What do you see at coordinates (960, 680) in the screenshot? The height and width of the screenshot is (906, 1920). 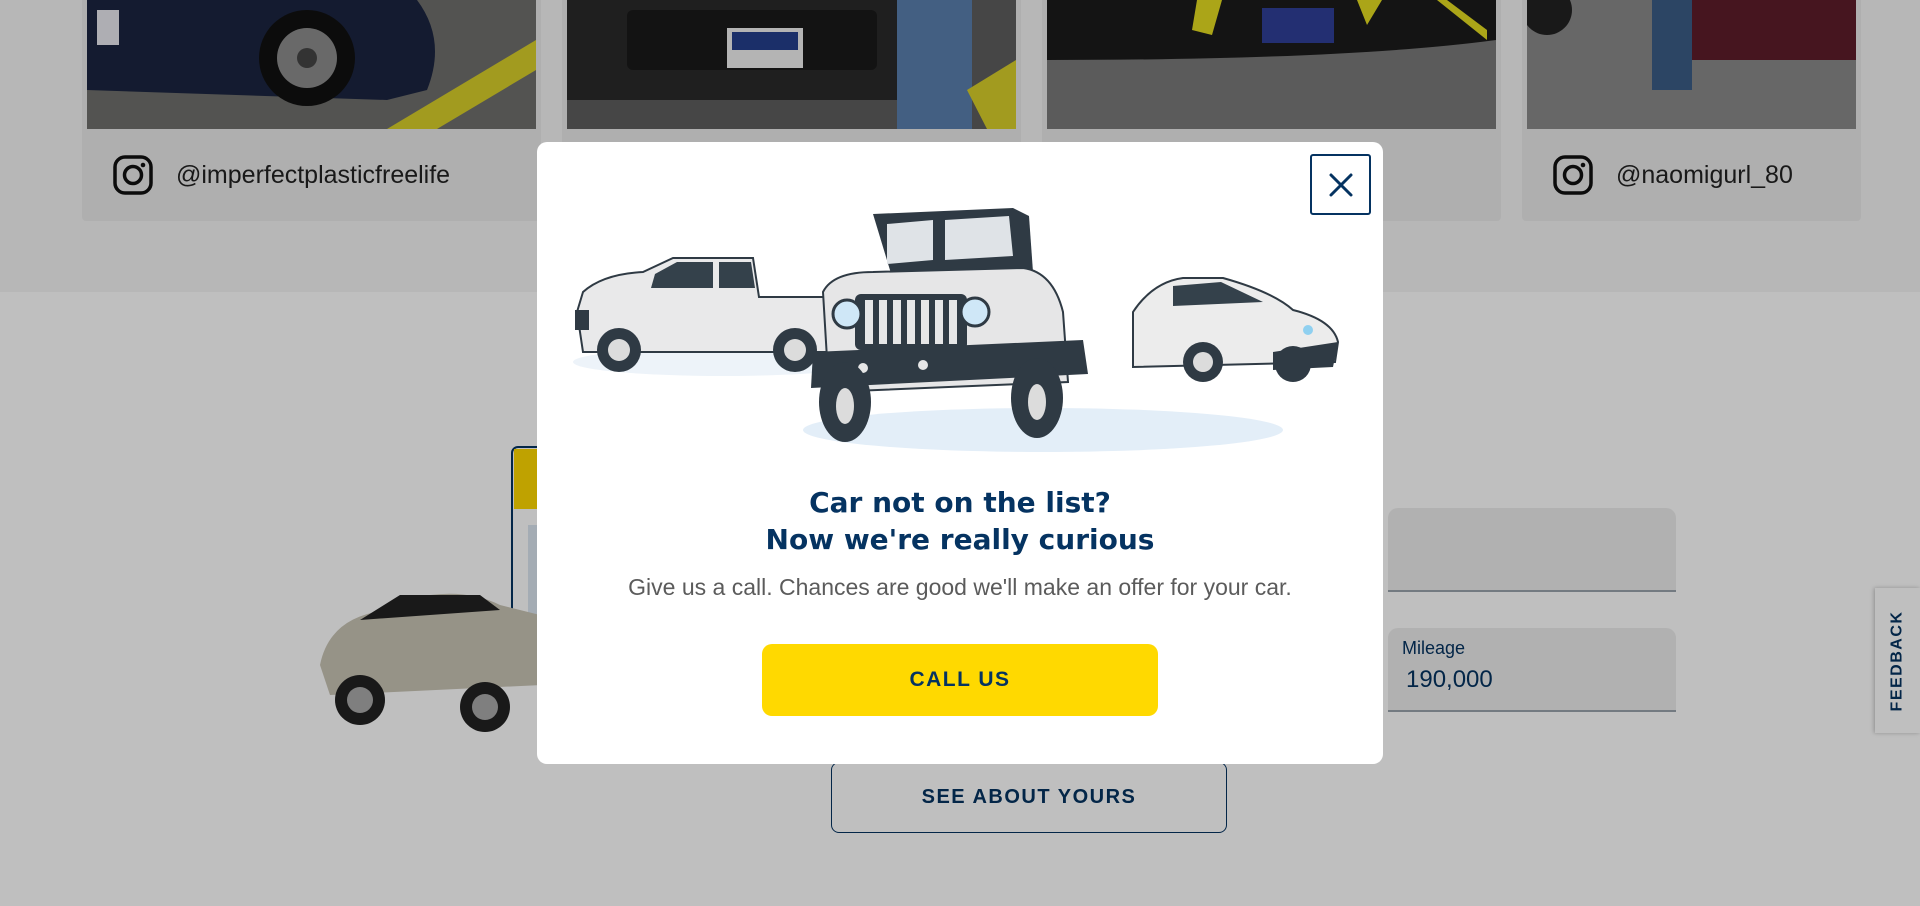 I see `call-us-button: CALL US` at bounding box center [960, 680].